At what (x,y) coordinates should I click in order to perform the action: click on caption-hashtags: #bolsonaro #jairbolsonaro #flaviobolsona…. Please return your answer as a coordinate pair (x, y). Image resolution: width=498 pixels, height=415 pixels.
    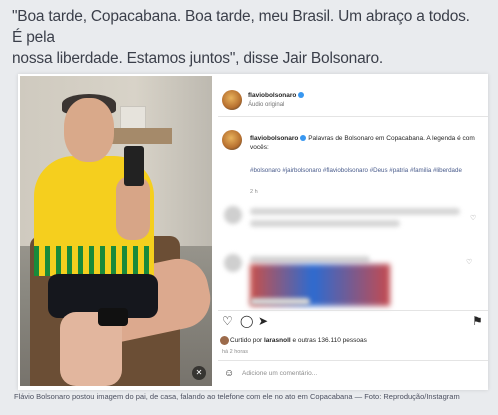
    Looking at the image, I should click on (365, 170).